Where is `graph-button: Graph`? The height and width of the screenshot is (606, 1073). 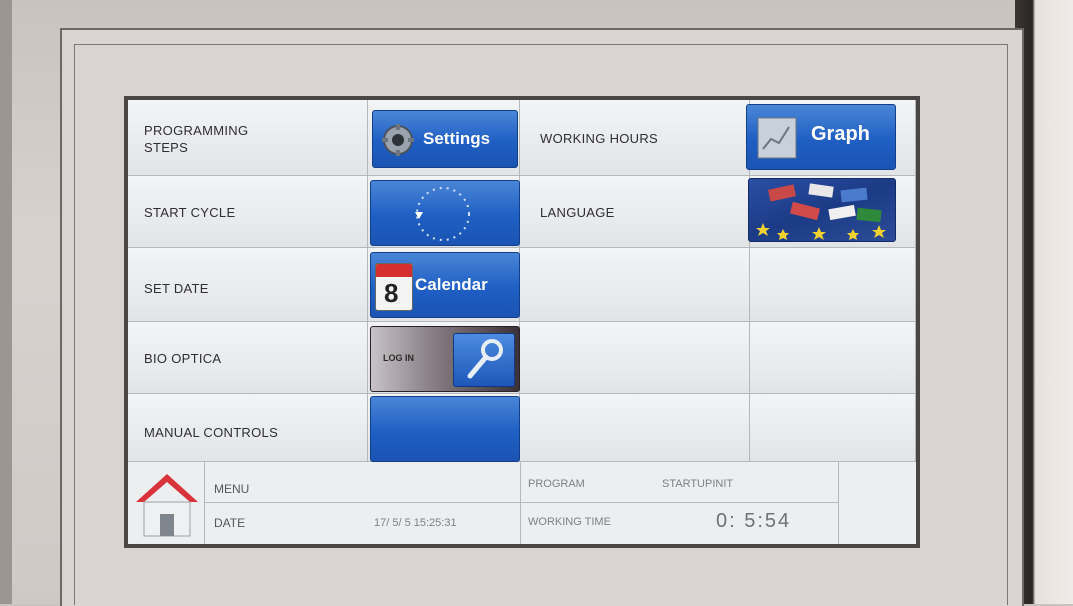
graph-button: Graph is located at coordinates (821, 137).